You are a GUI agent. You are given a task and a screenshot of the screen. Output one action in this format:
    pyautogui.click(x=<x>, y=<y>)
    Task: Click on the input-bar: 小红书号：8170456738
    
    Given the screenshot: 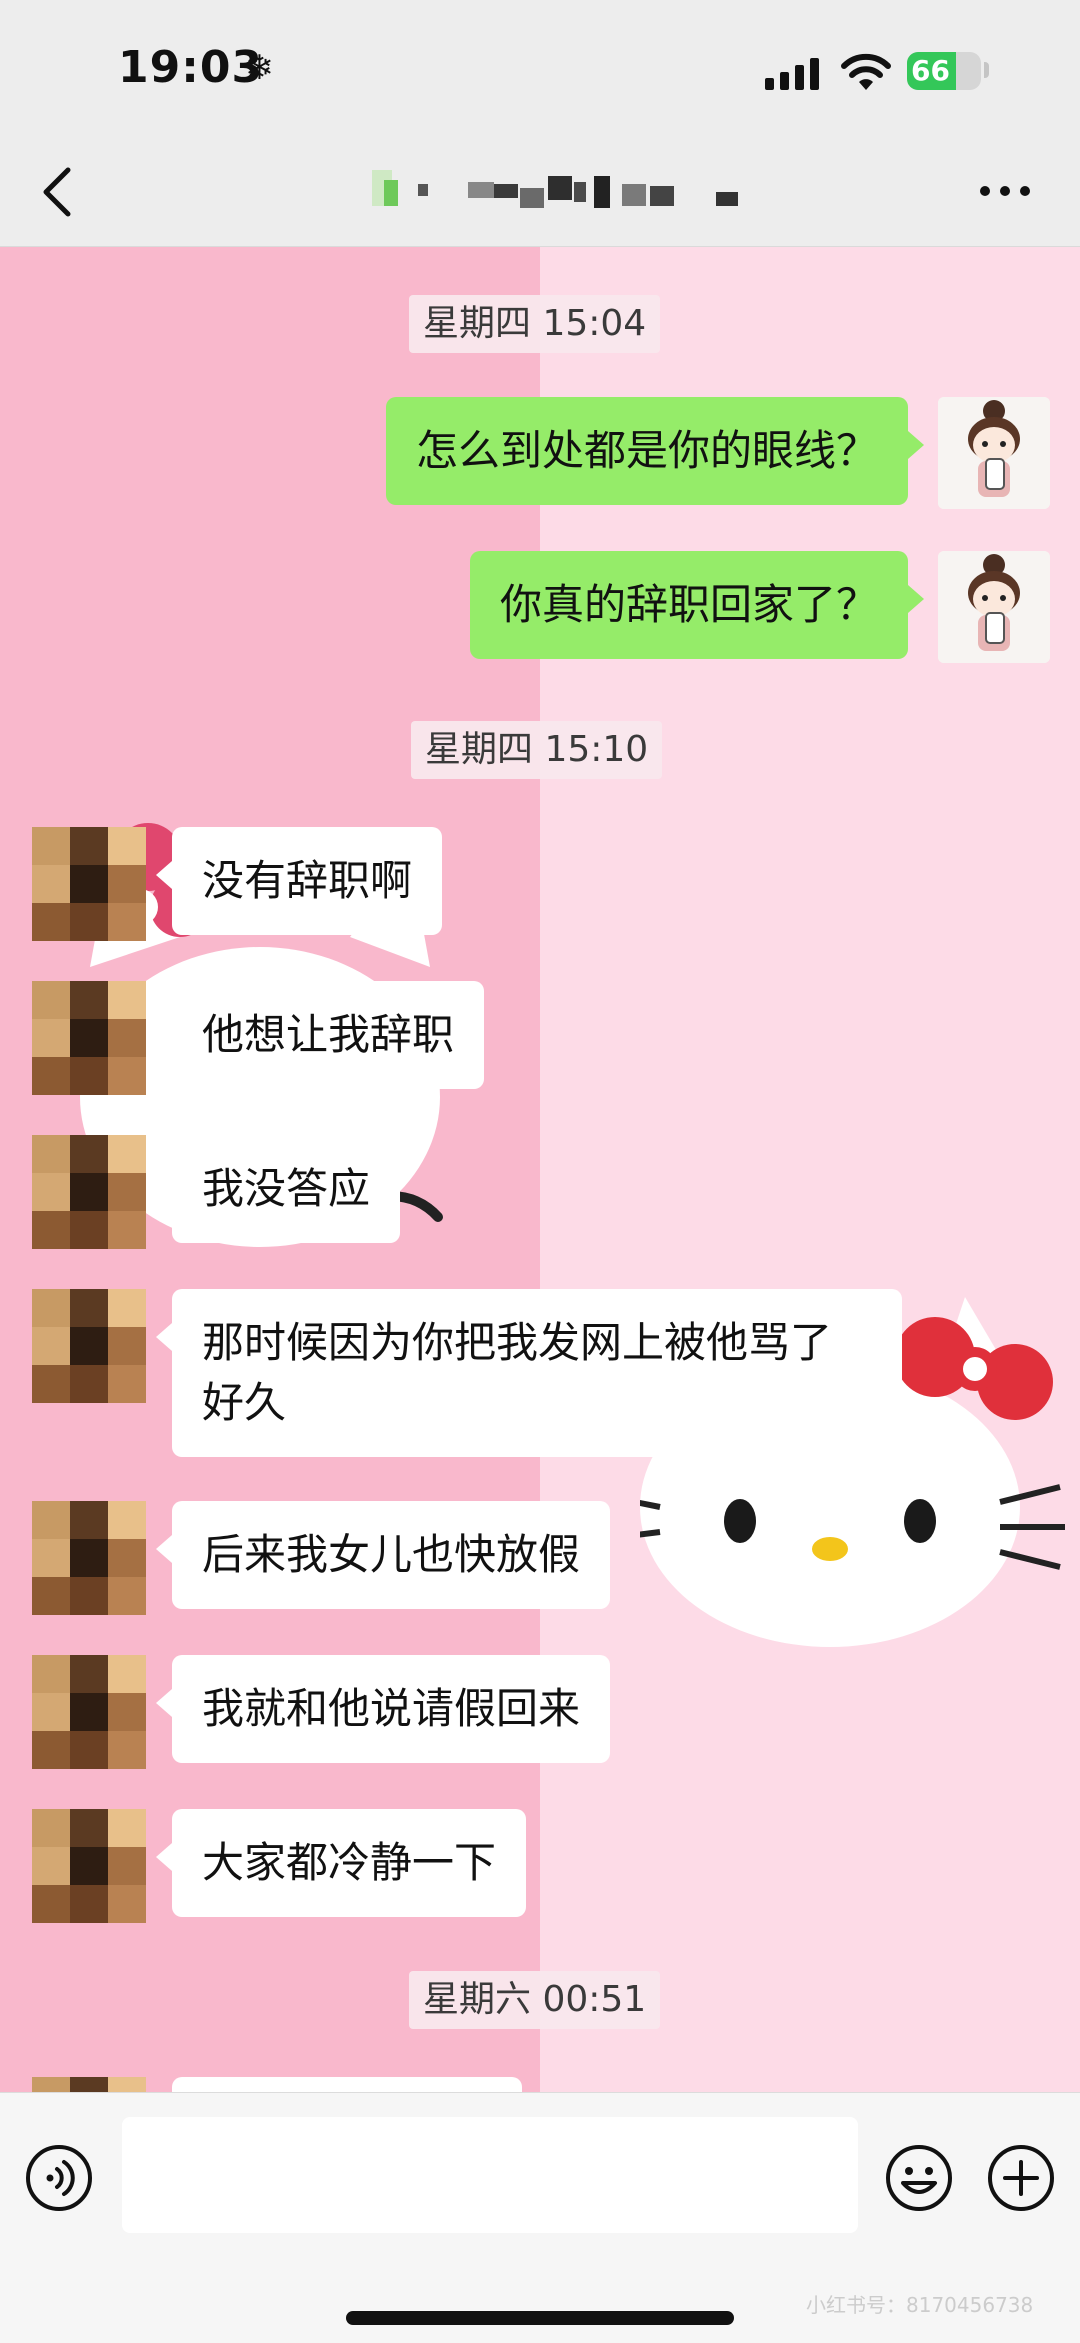 What is the action you would take?
    pyautogui.click(x=540, y=2217)
    